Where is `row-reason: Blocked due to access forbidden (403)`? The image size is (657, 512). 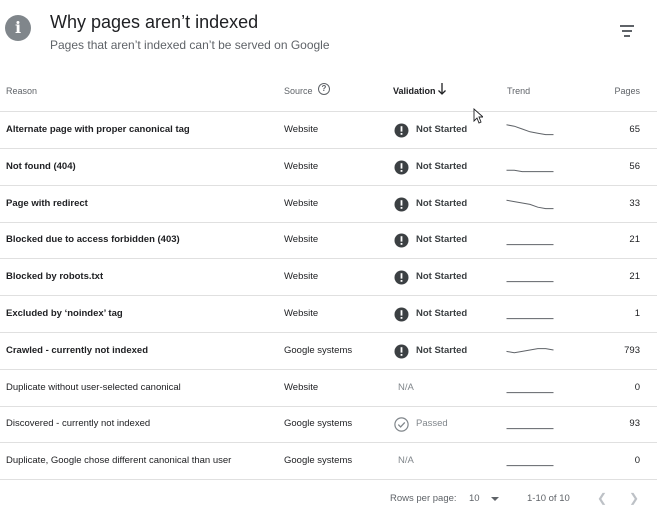 row-reason: Blocked due to access forbidden (403) is located at coordinates (93, 240).